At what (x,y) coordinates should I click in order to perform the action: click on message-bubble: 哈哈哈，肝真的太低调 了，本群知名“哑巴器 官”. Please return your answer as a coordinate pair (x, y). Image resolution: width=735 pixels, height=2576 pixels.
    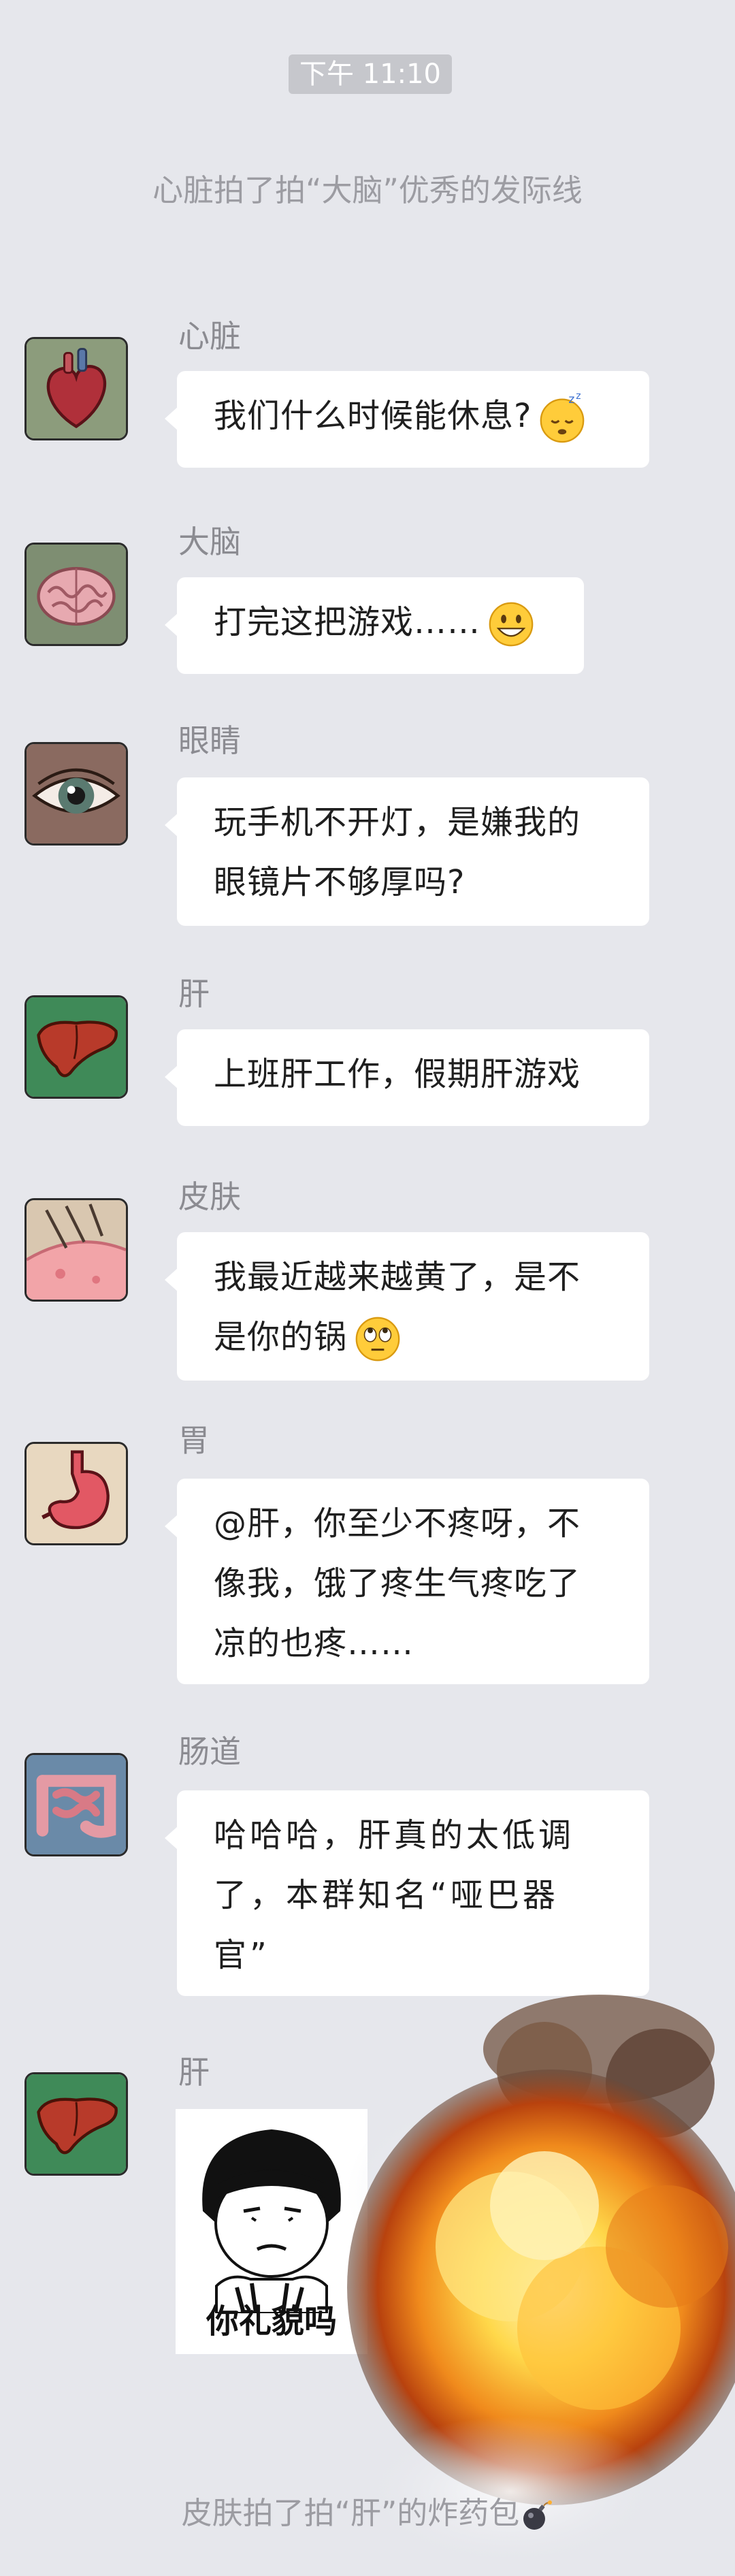
    Looking at the image, I should click on (407, 1893).